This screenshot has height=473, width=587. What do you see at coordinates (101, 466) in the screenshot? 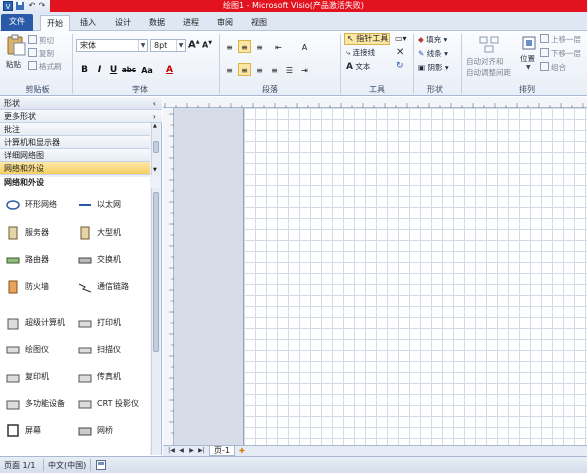
I see `macro-record-icon` at bounding box center [101, 466].